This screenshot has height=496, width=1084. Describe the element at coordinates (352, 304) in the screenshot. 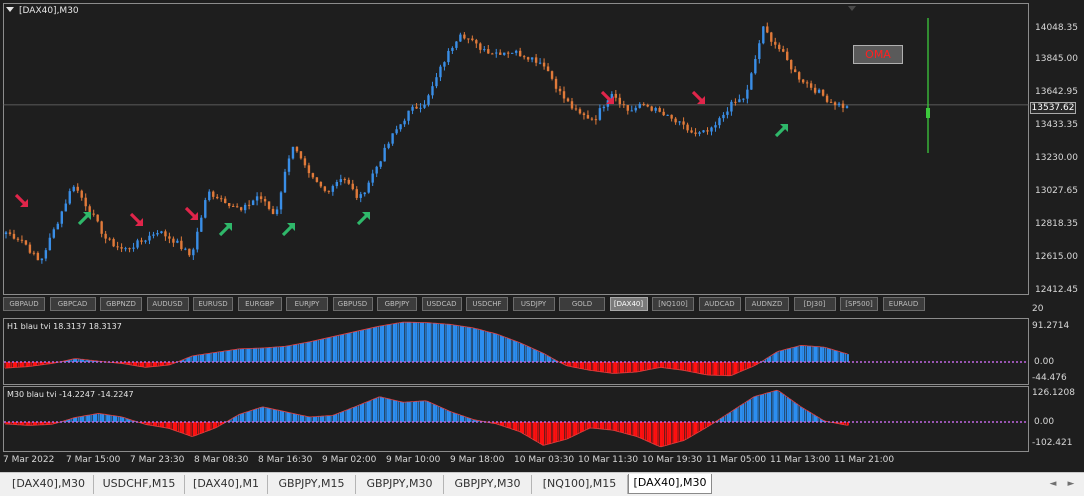

I see `symbol-button: GBPUSD` at that location.